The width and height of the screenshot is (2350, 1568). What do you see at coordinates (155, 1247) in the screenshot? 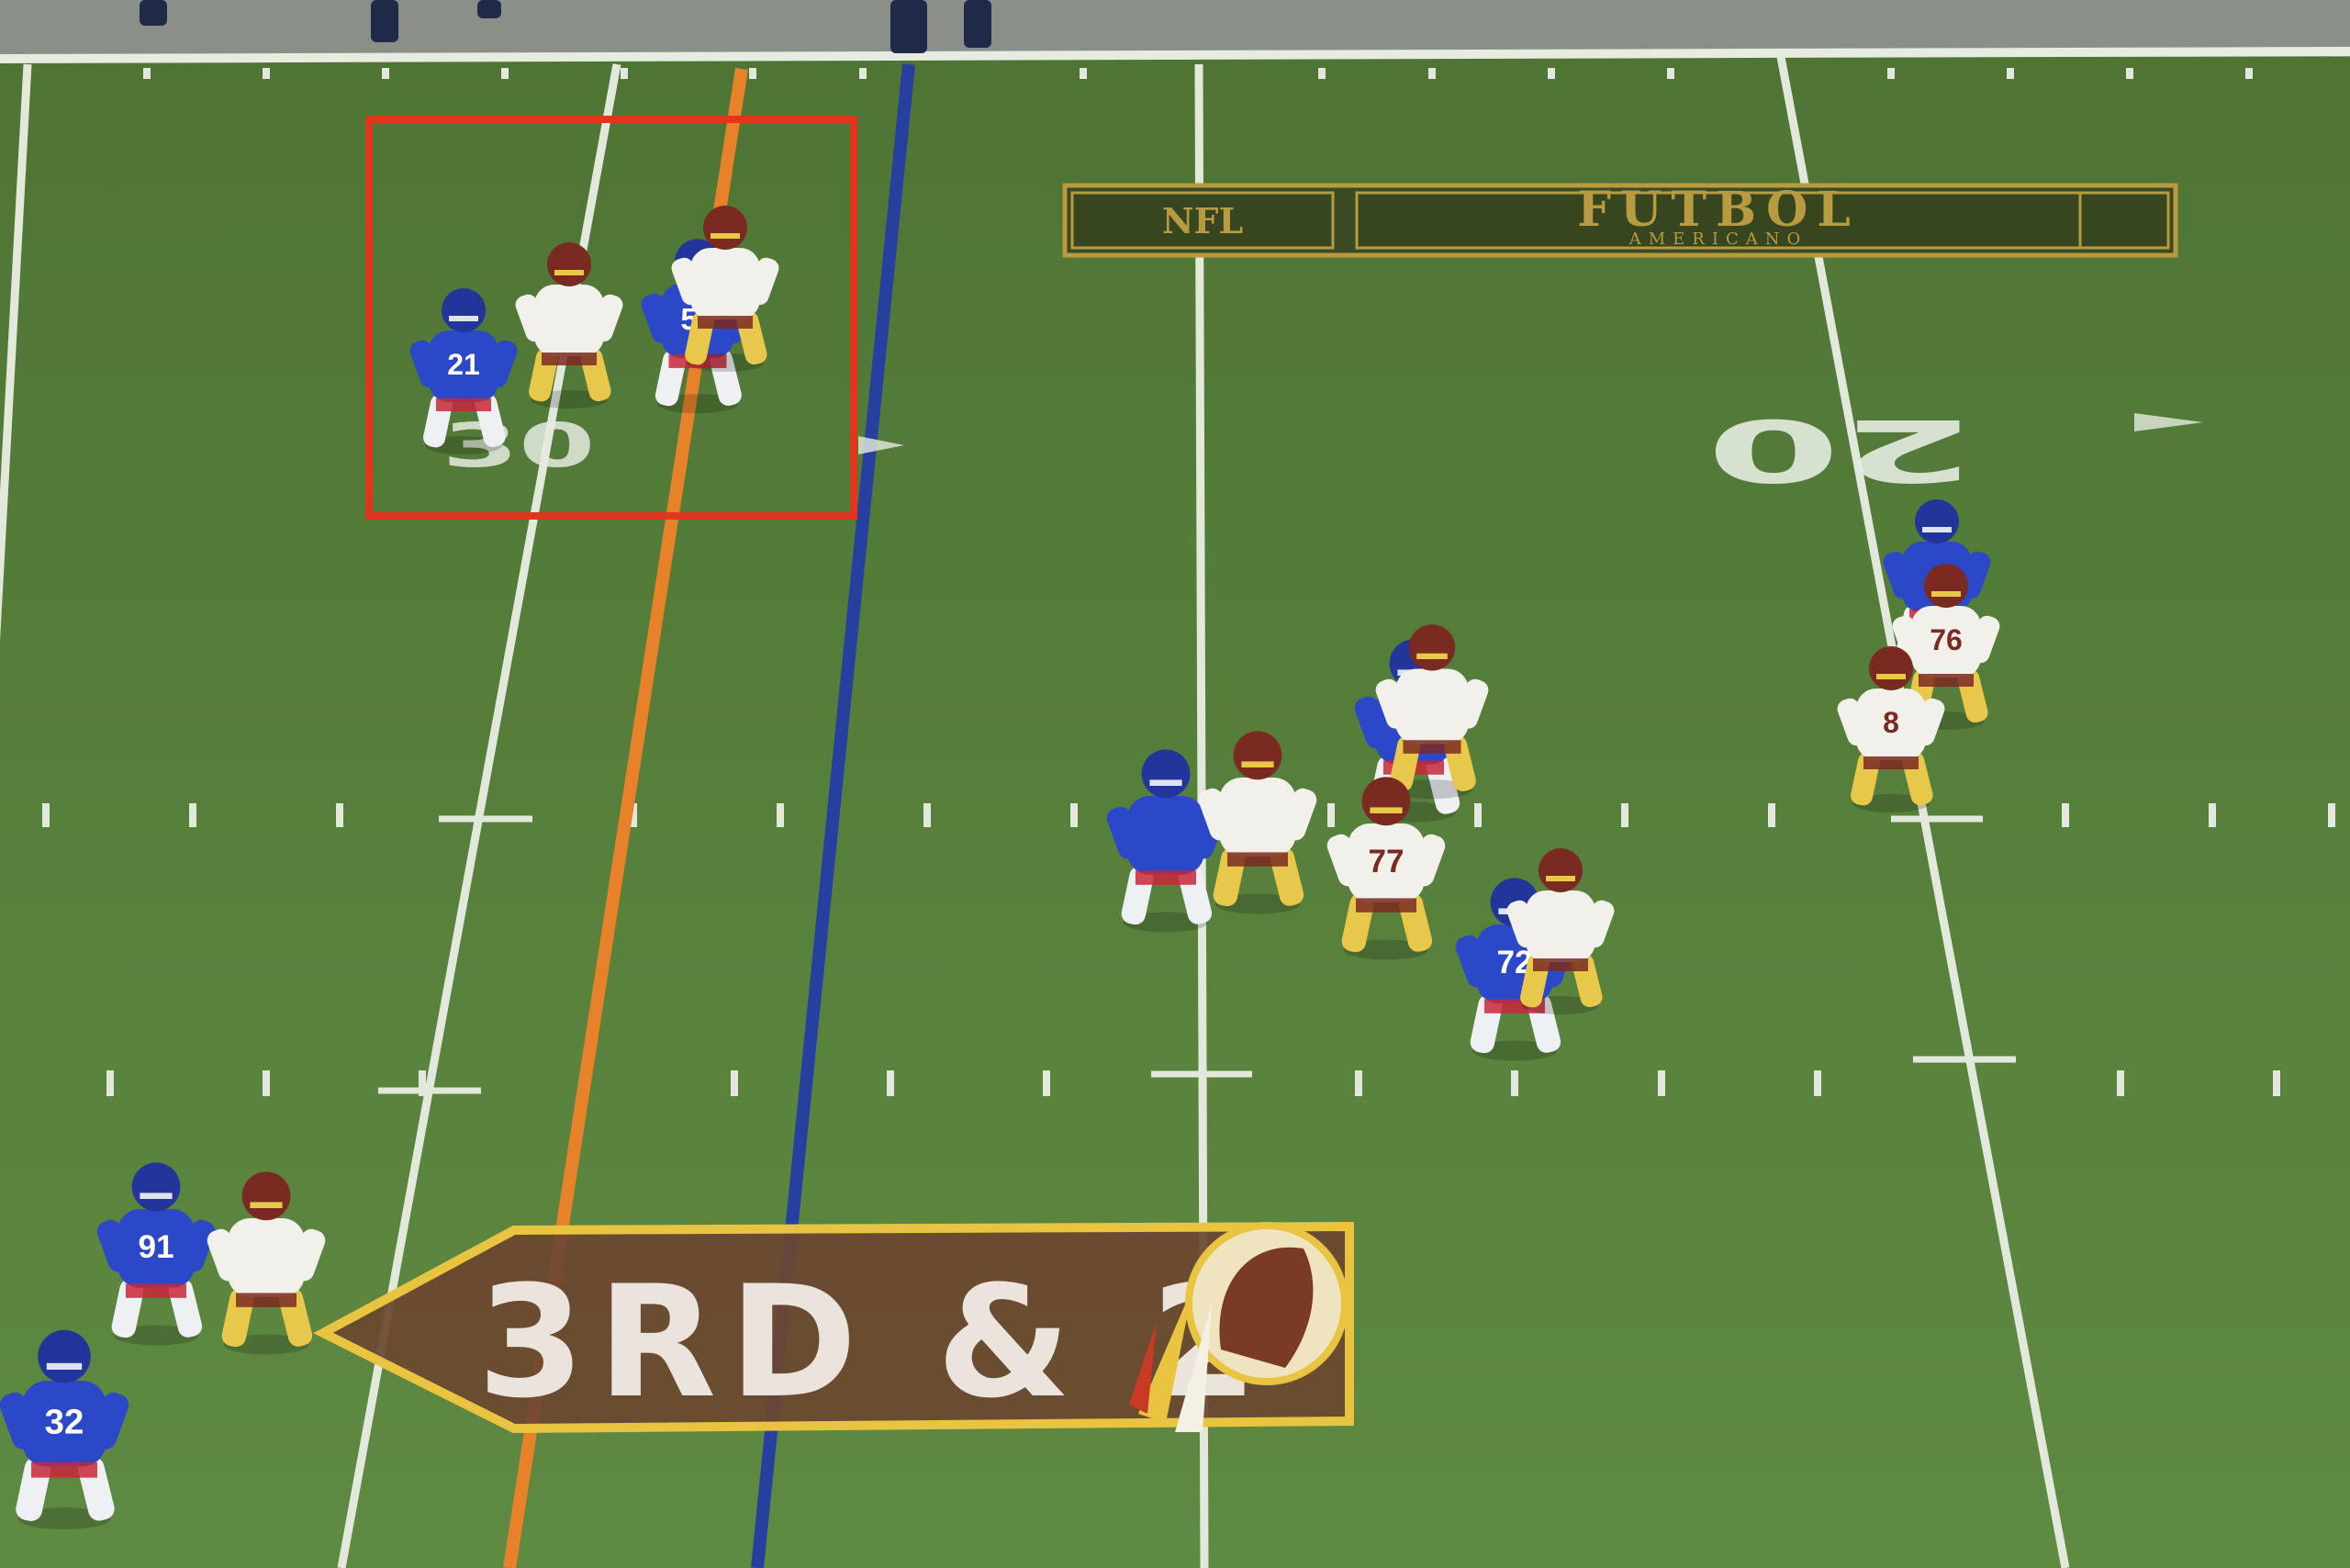
I see `jersey-number: 91` at bounding box center [155, 1247].